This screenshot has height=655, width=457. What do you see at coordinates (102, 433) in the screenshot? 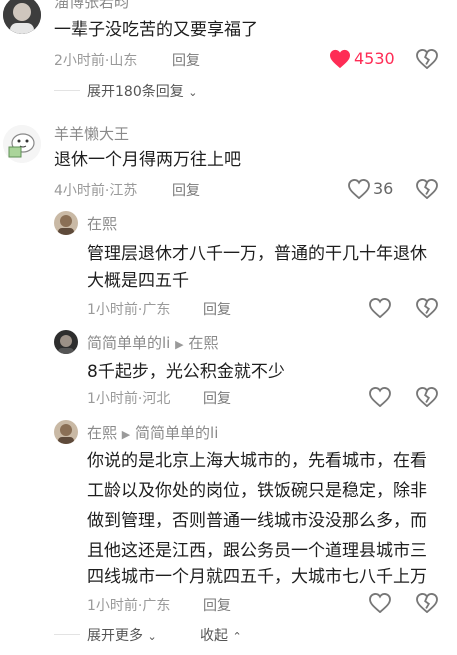
I see `reply-author: 在熙` at bounding box center [102, 433].